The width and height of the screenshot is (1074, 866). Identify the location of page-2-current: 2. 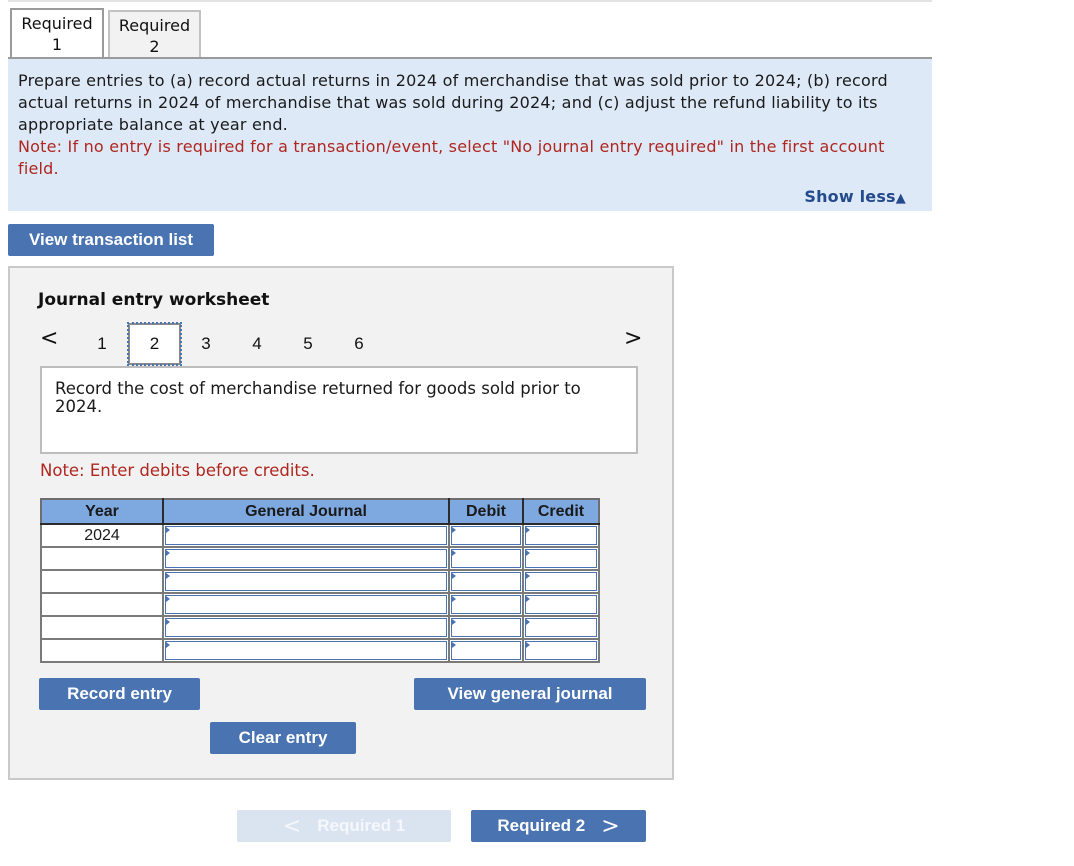
(154, 344).